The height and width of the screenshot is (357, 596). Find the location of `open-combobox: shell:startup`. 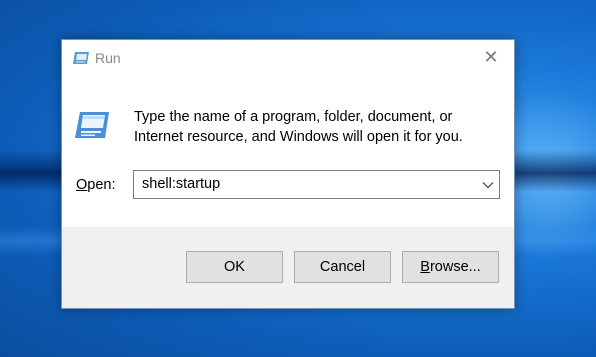

open-combobox: shell:startup is located at coordinates (316, 184).